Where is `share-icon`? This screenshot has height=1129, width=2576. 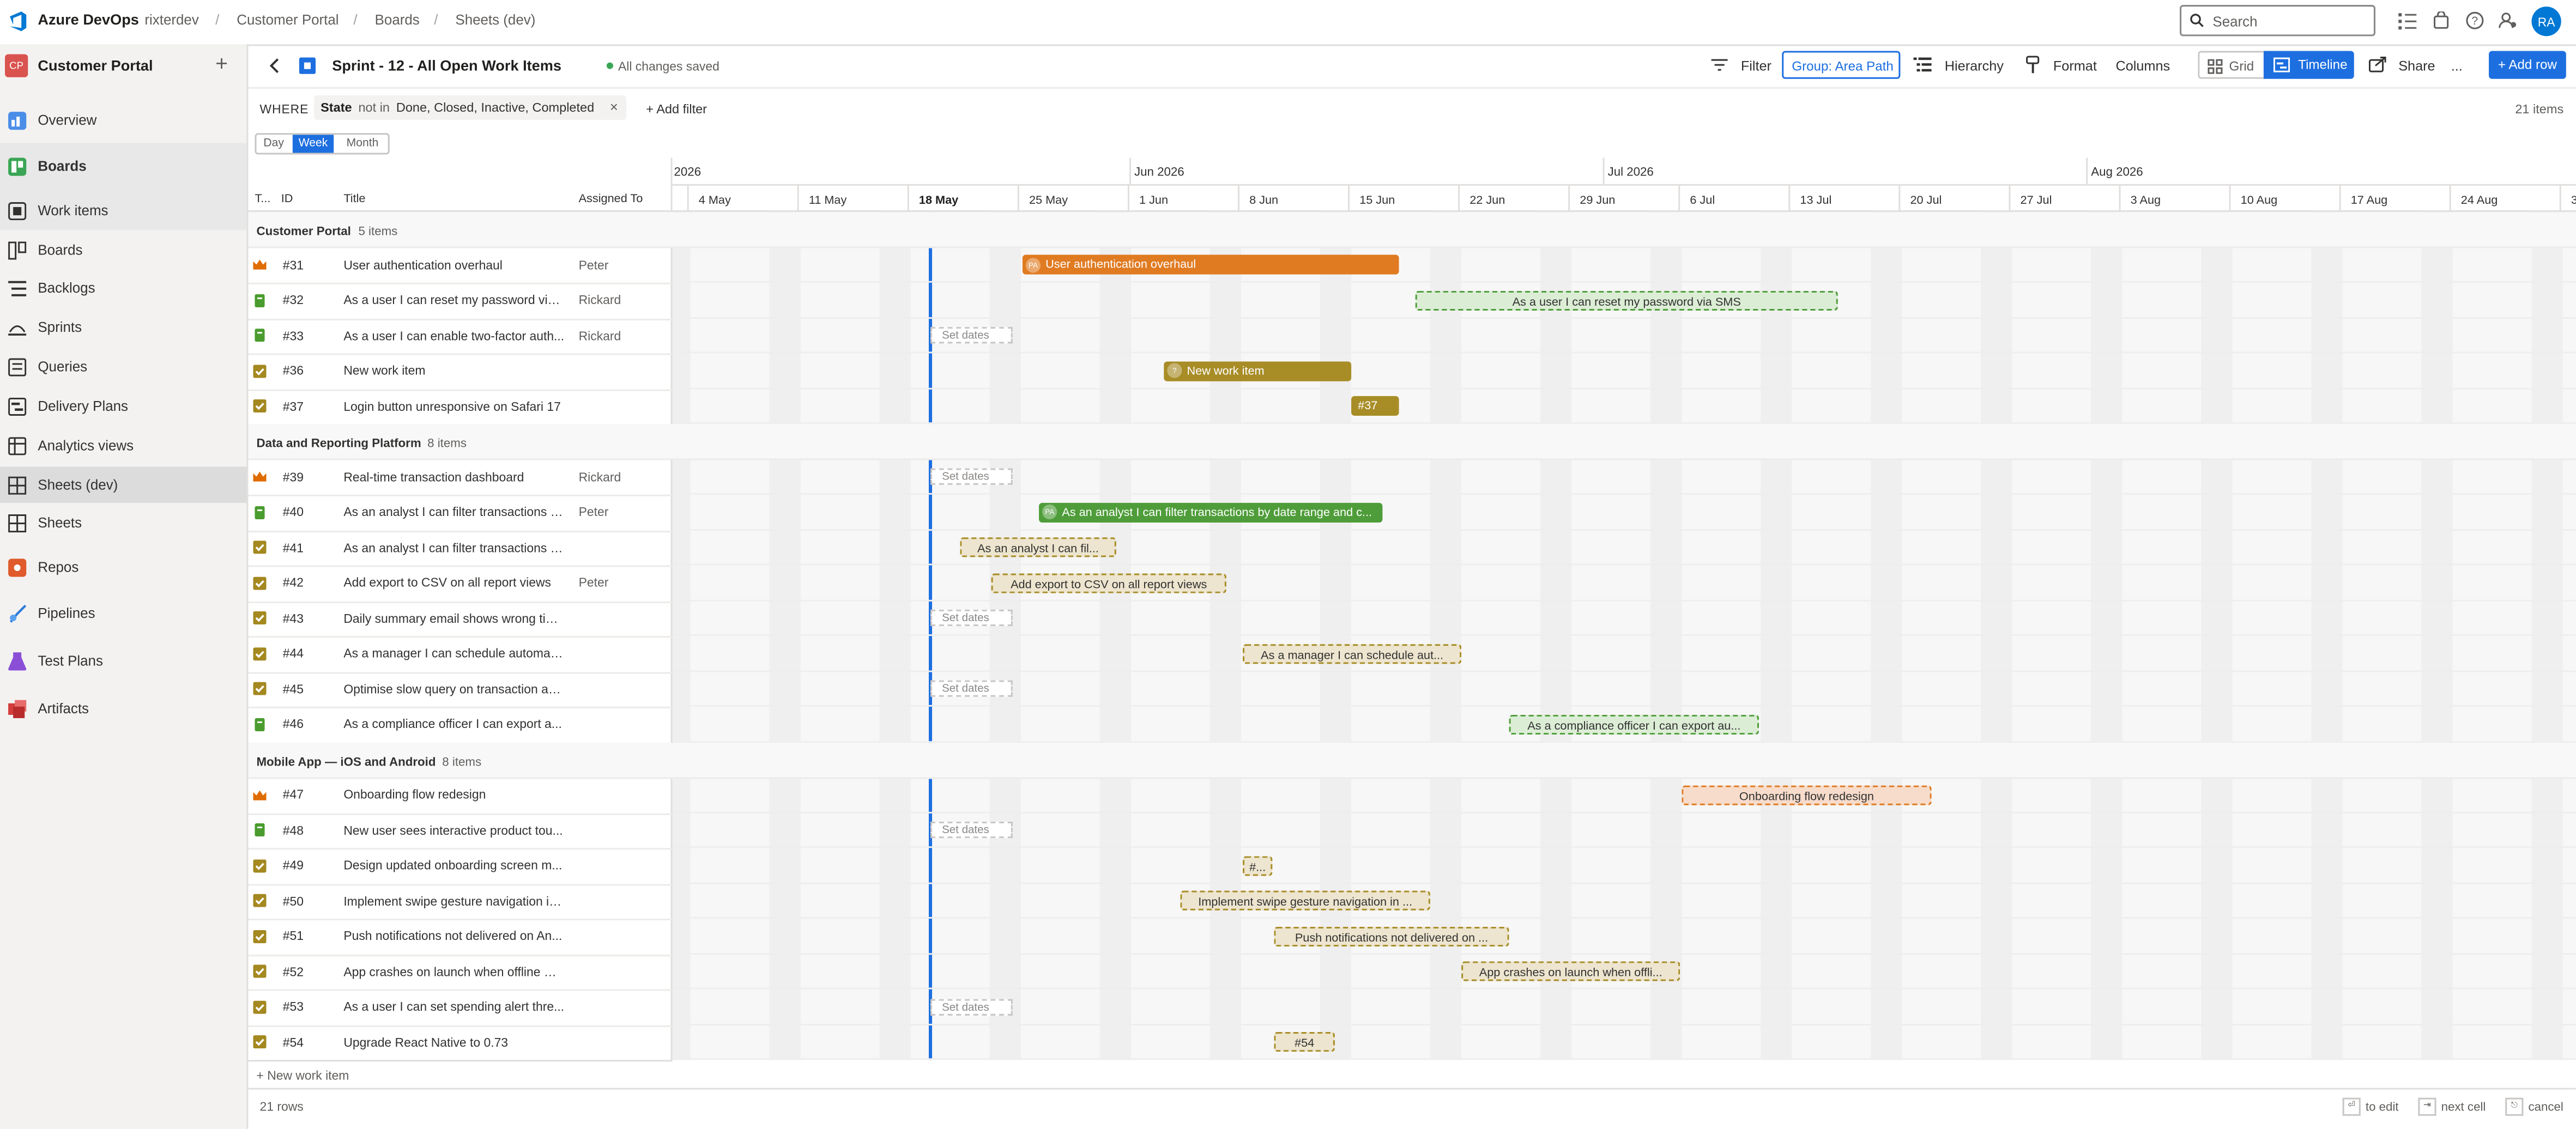 share-icon is located at coordinates (2377, 64).